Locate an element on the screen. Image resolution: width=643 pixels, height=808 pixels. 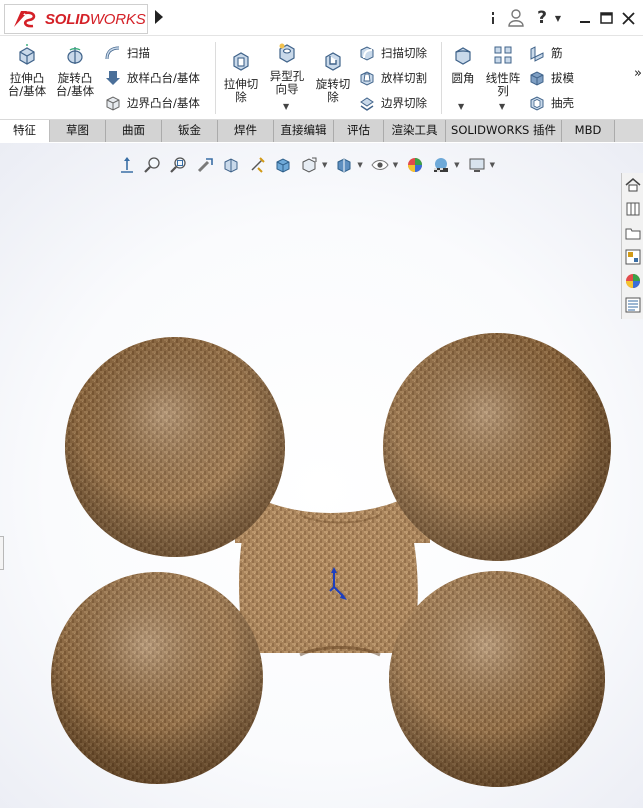
dropdown-icon: ▼ is located at coordinates (558, 18).